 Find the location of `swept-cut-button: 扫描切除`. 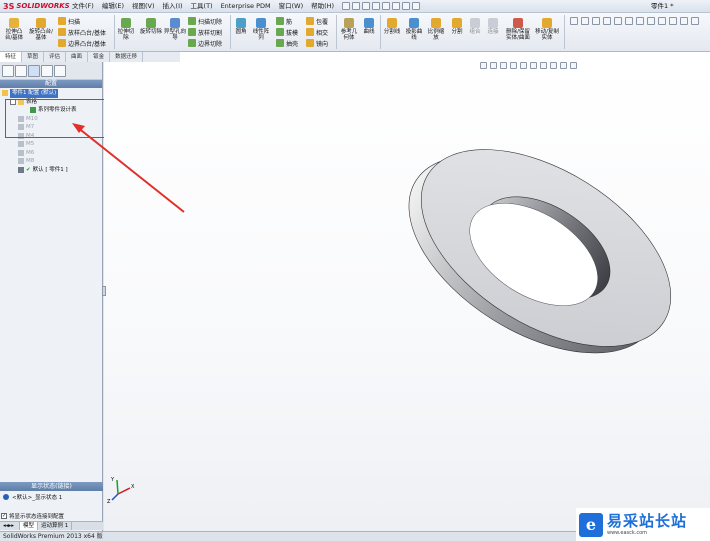

swept-cut-button: 扫描切除 is located at coordinates (205, 21).